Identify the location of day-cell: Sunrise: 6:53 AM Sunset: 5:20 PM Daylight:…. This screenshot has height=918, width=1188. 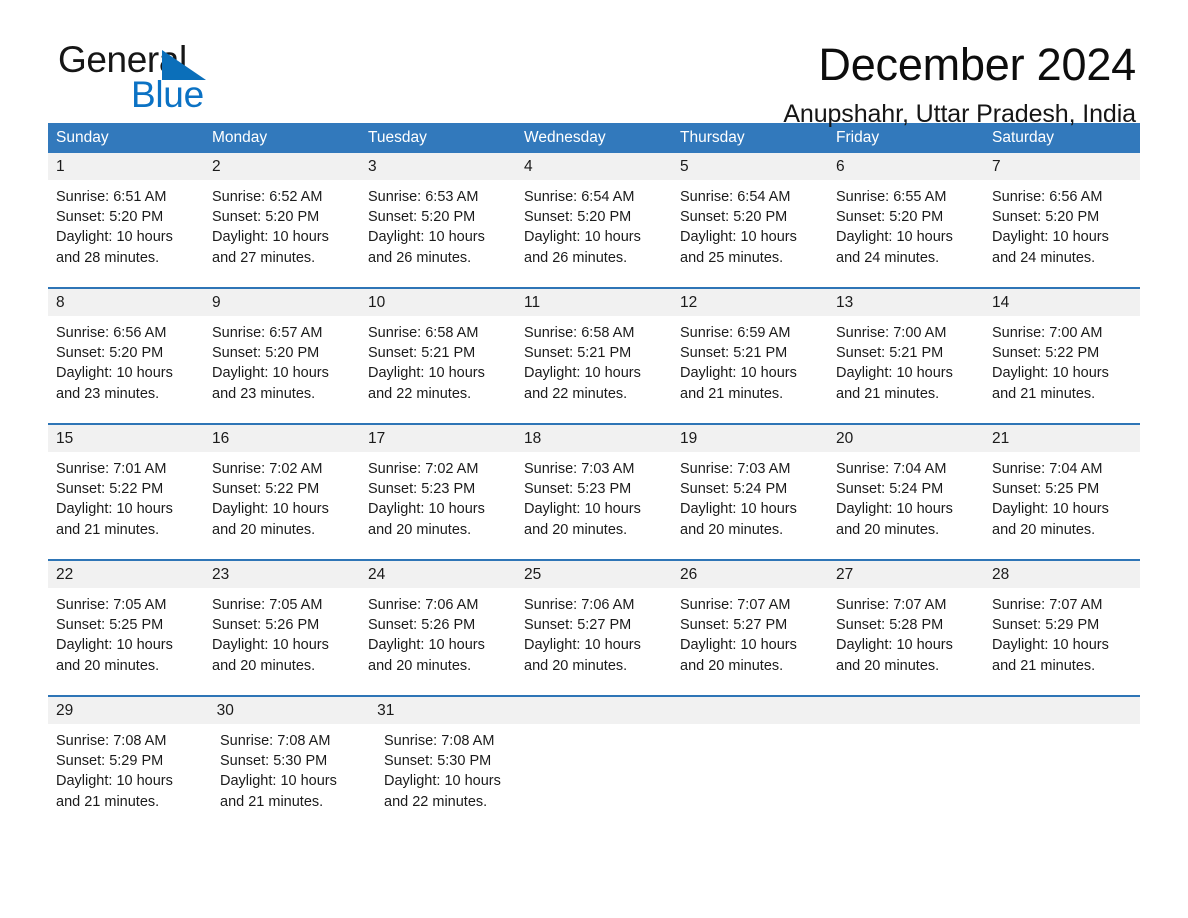
(438, 237).